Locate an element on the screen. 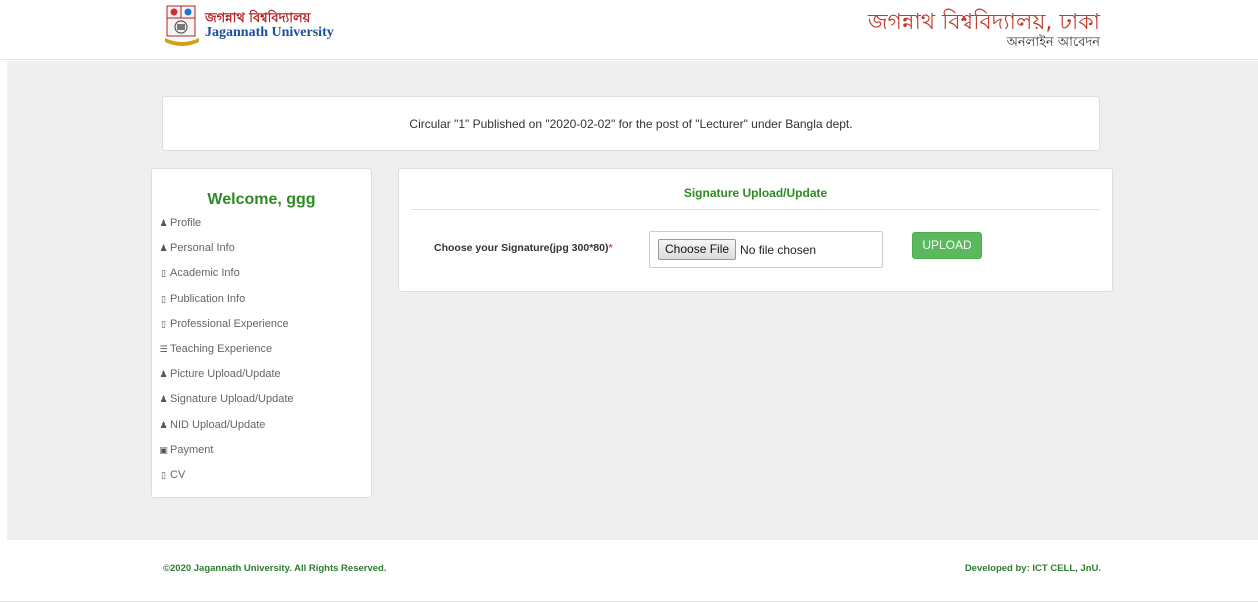 This screenshot has width=1258, height=603. logo-bangla-text: জগন্নাথ বিশ্ববিদ্যালয় is located at coordinates (258, 18).